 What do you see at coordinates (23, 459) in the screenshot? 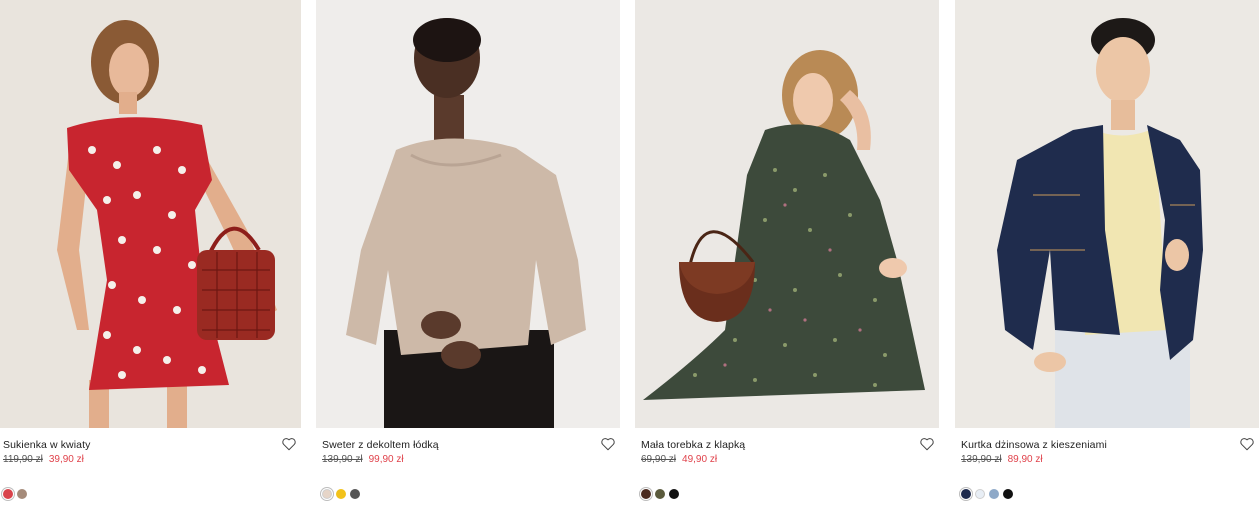
I see `original-price: 119,90 zł` at bounding box center [23, 459].